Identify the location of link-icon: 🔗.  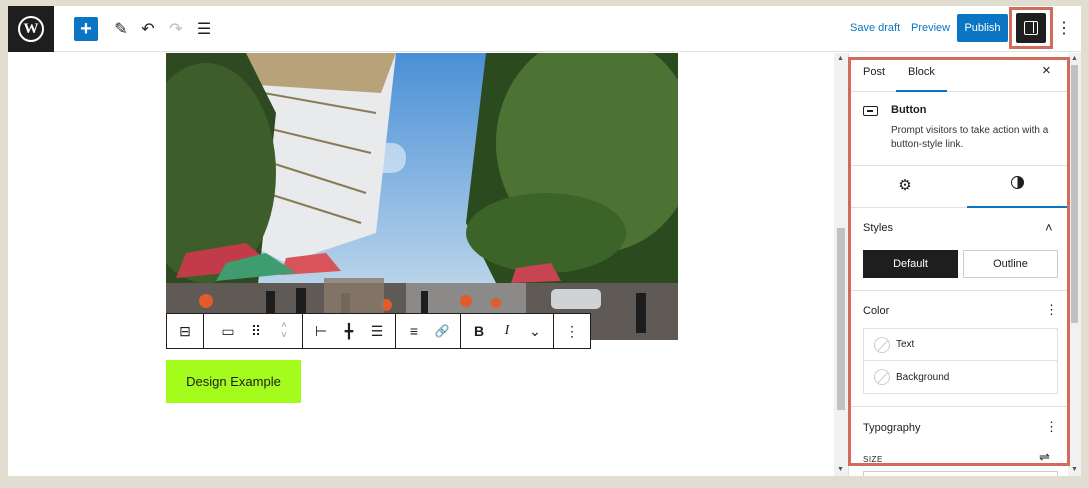
(442, 331).